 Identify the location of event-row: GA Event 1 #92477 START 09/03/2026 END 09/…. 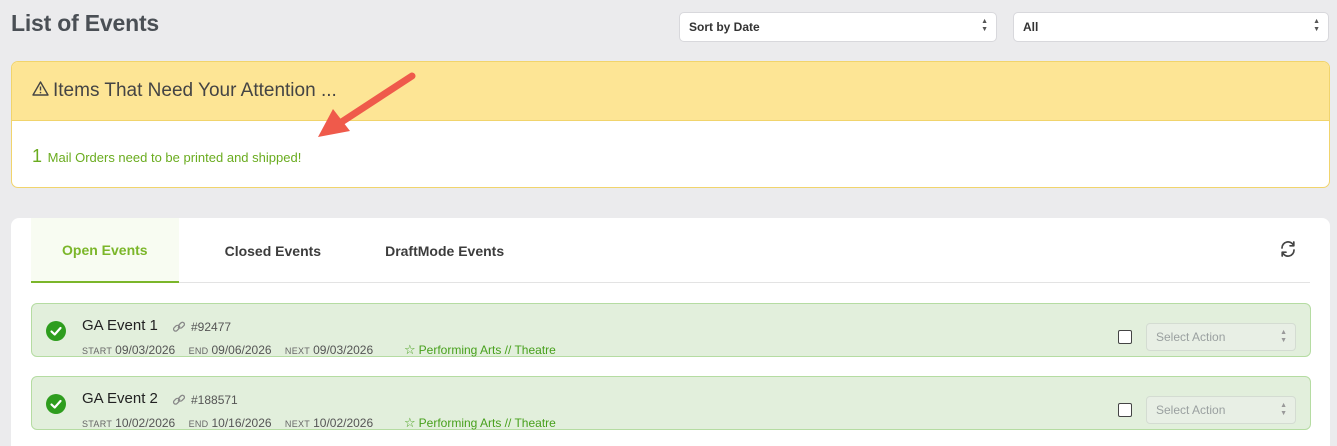
(671, 330).